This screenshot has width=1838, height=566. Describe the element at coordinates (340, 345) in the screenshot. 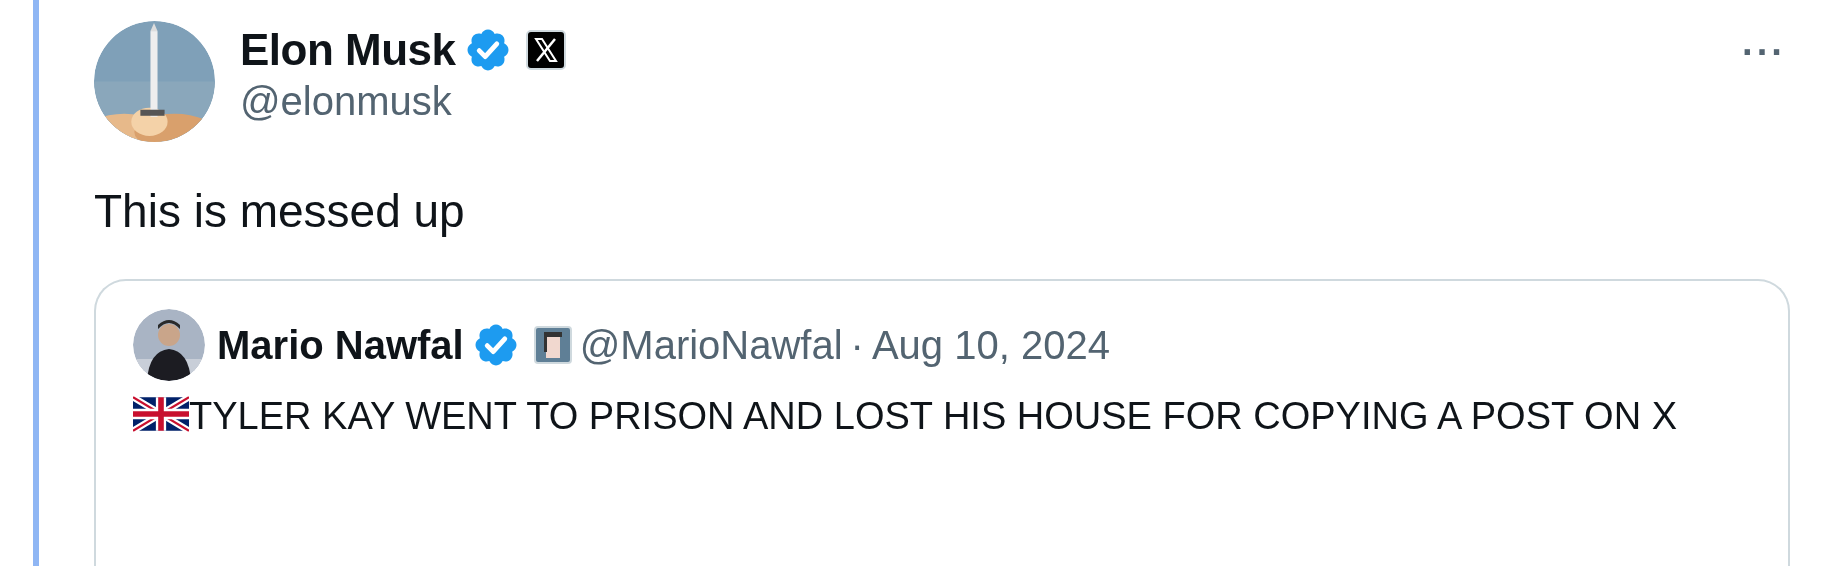

I see `quoted-author-name: Mario Nawfal` at that location.